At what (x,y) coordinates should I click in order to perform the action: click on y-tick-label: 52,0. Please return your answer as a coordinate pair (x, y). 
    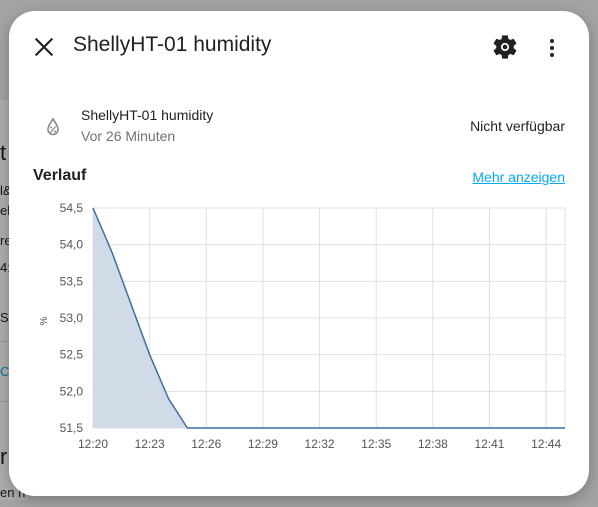
    Looking at the image, I should click on (72, 391).